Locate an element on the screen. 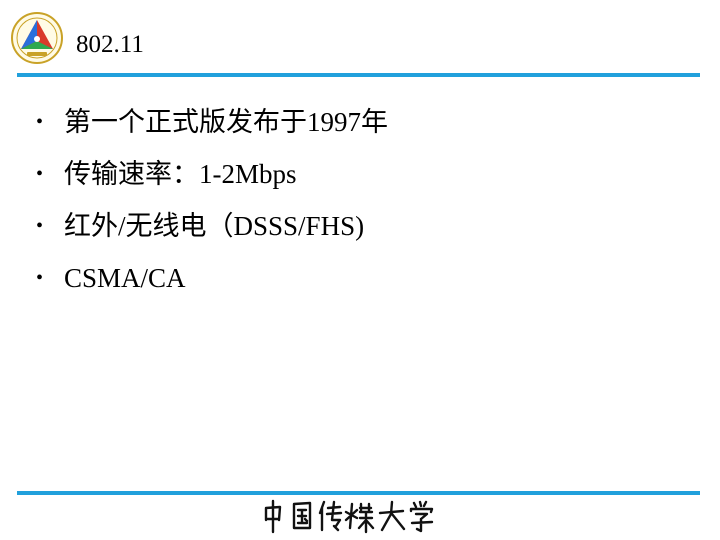 This screenshot has width=720, height=540. list-item: • 第一个正式版发布于1997年 is located at coordinates (212, 122).